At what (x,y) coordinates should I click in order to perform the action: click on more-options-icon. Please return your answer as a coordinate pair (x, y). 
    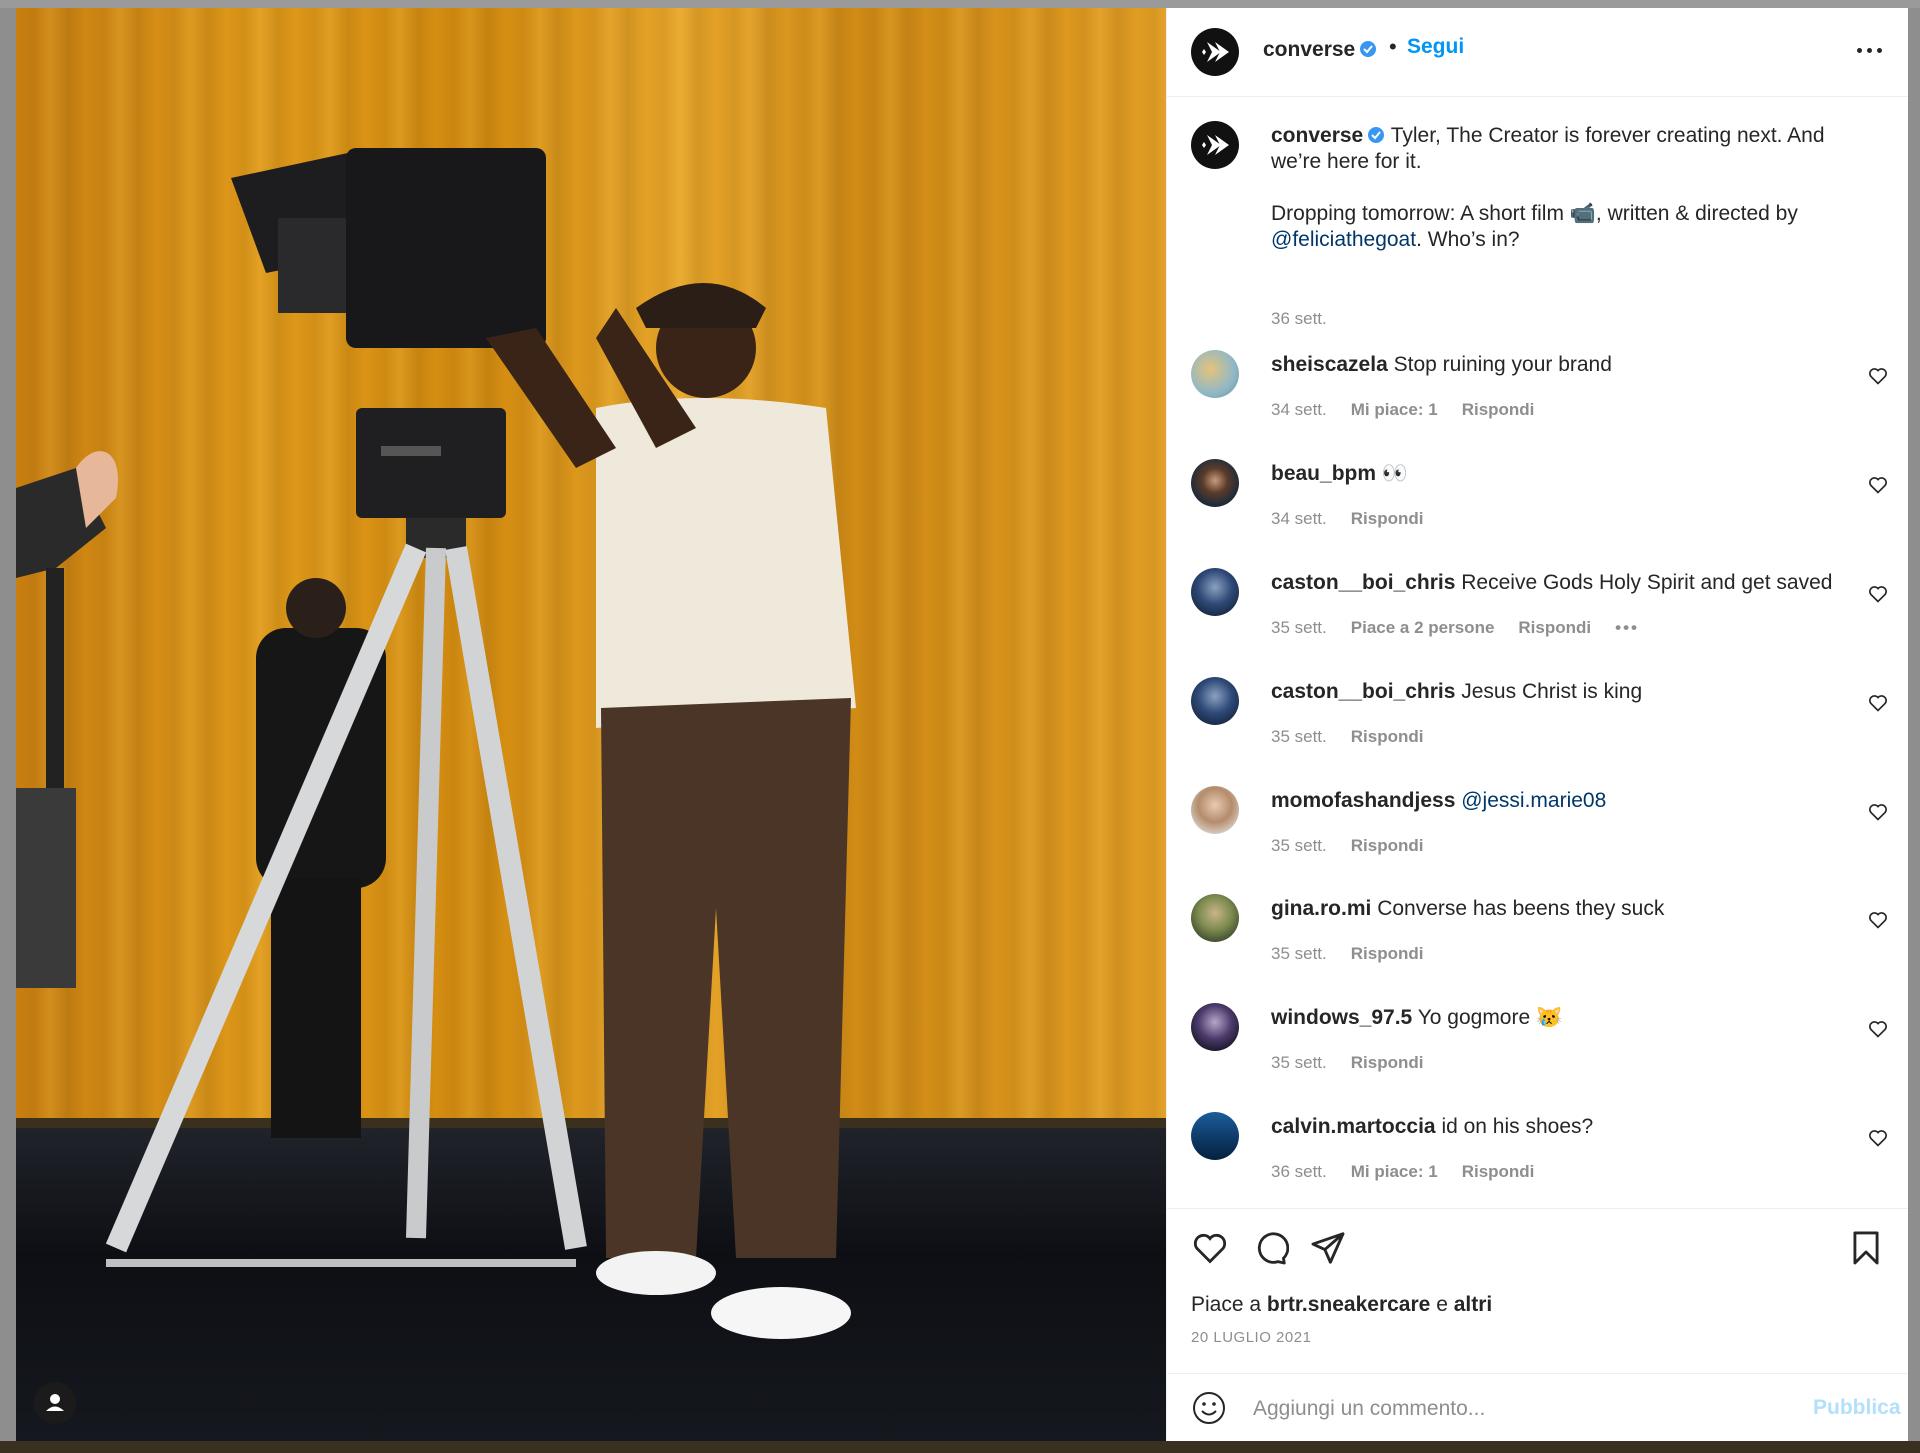
    Looking at the image, I should click on (1871, 50).